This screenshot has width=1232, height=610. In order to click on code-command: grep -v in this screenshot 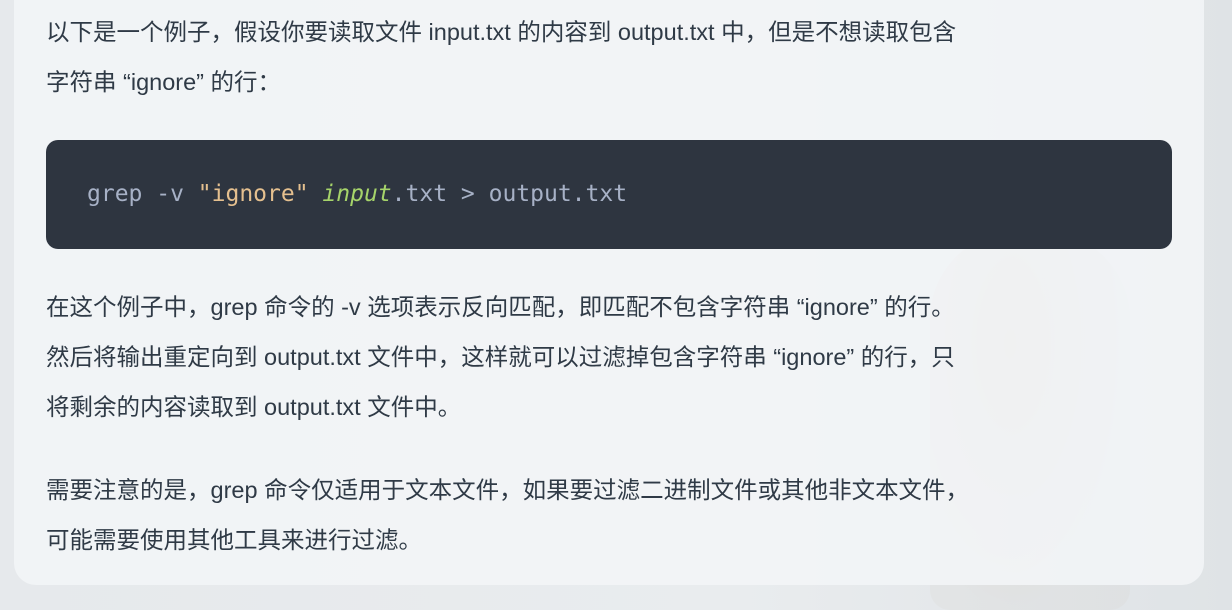, I will do `click(142, 194)`.